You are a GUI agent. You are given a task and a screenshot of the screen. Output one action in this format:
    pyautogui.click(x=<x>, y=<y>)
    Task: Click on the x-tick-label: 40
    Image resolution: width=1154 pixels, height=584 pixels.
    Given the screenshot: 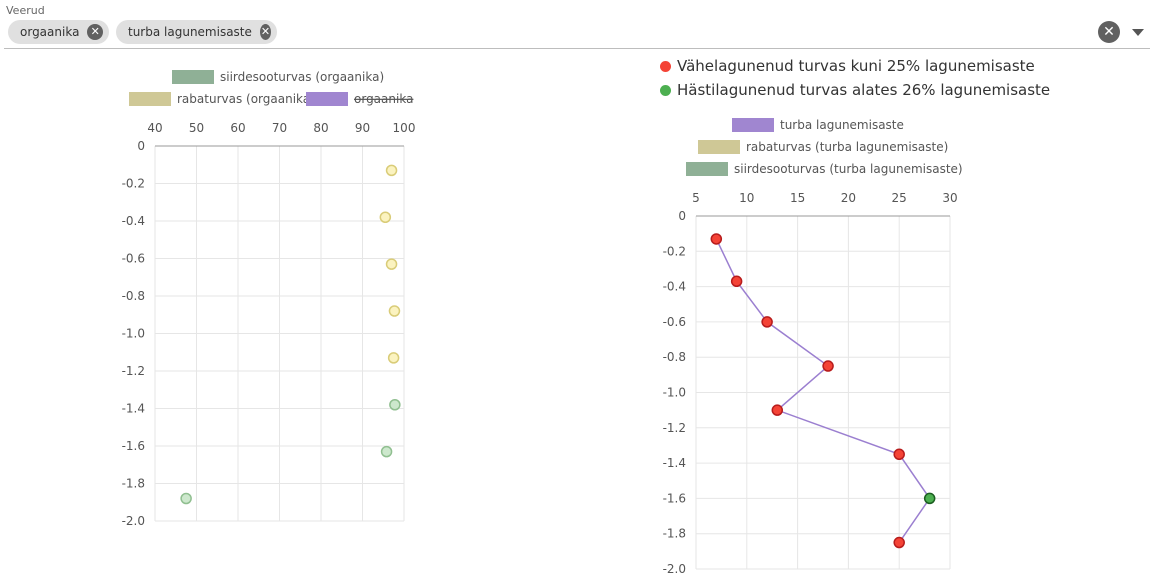 What is the action you would take?
    pyautogui.click(x=154, y=128)
    